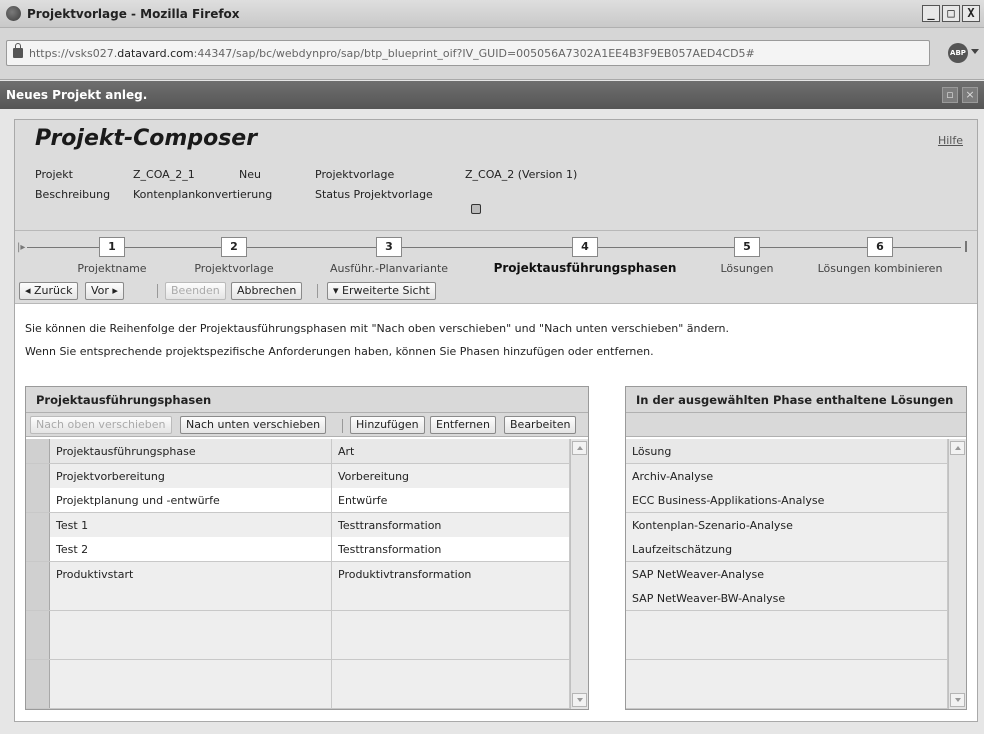  Describe the element at coordinates (191, 475) in the screenshot. I see `phase-cell: Projektvorbereitung` at that location.